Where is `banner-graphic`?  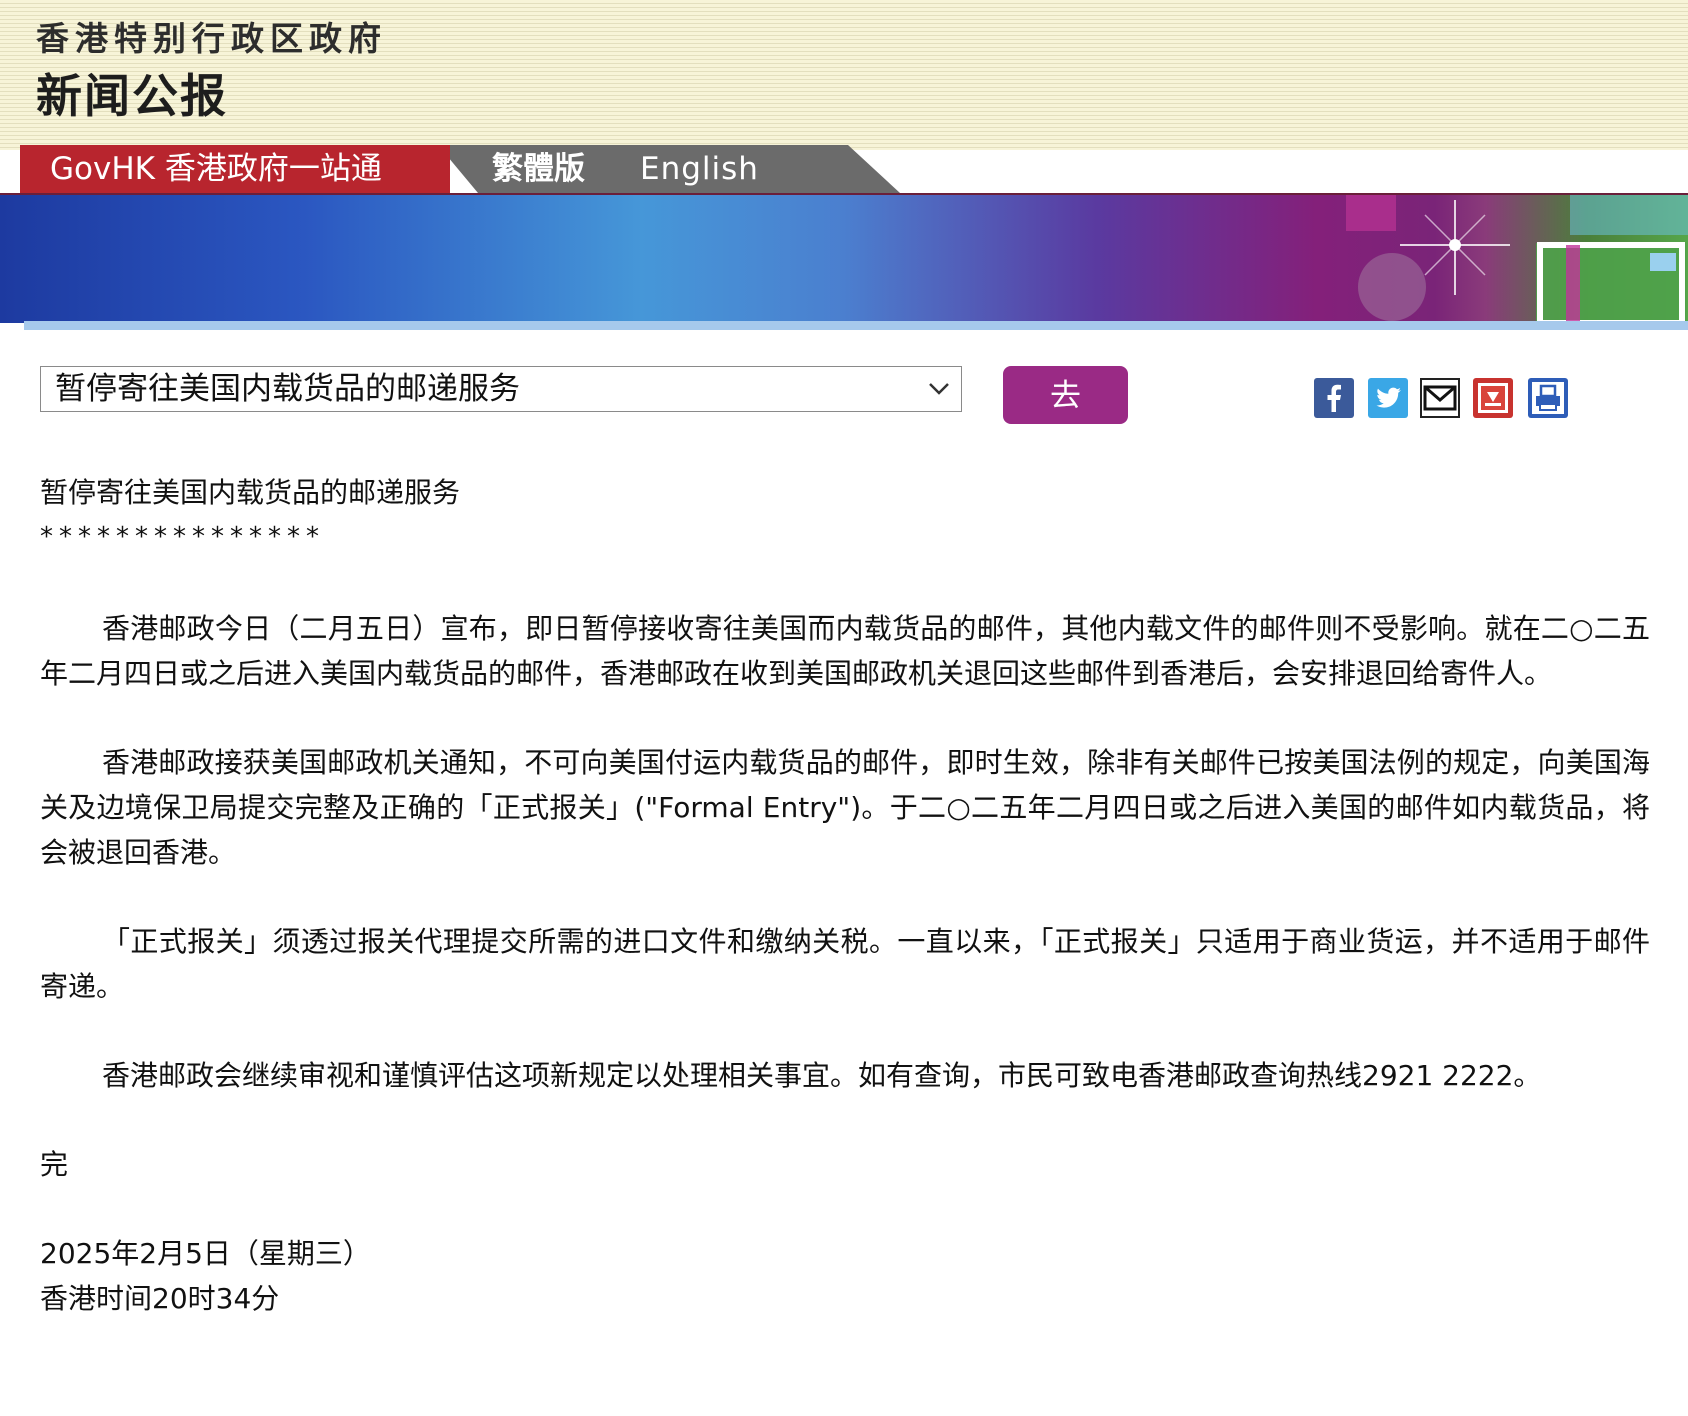 banner-graphic is located at coordinates (1517, 259).